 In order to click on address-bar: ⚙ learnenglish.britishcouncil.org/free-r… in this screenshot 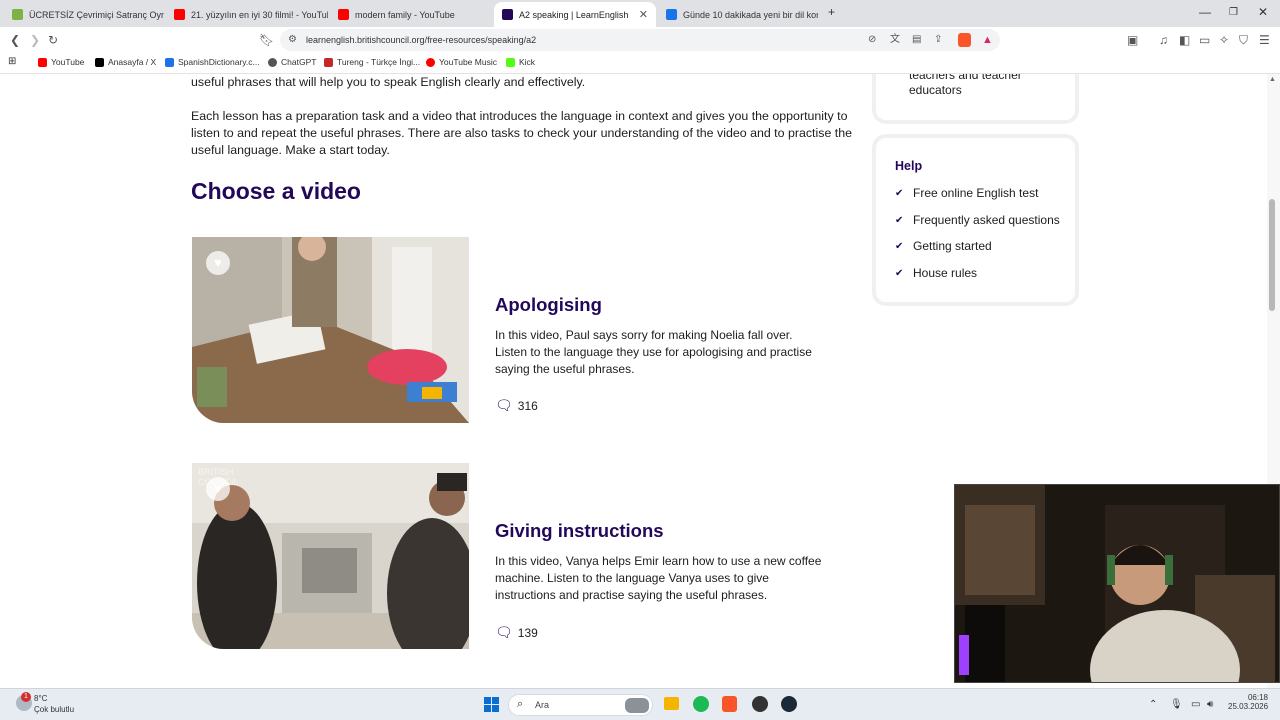, I will do `click(640, 40)`.